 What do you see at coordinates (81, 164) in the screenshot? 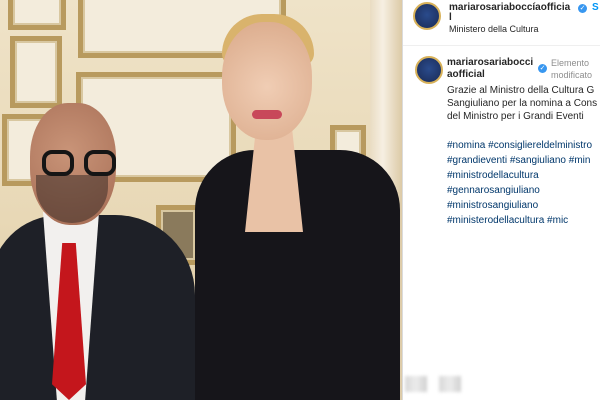
I see `glasses` at bounding box center [81, 164].